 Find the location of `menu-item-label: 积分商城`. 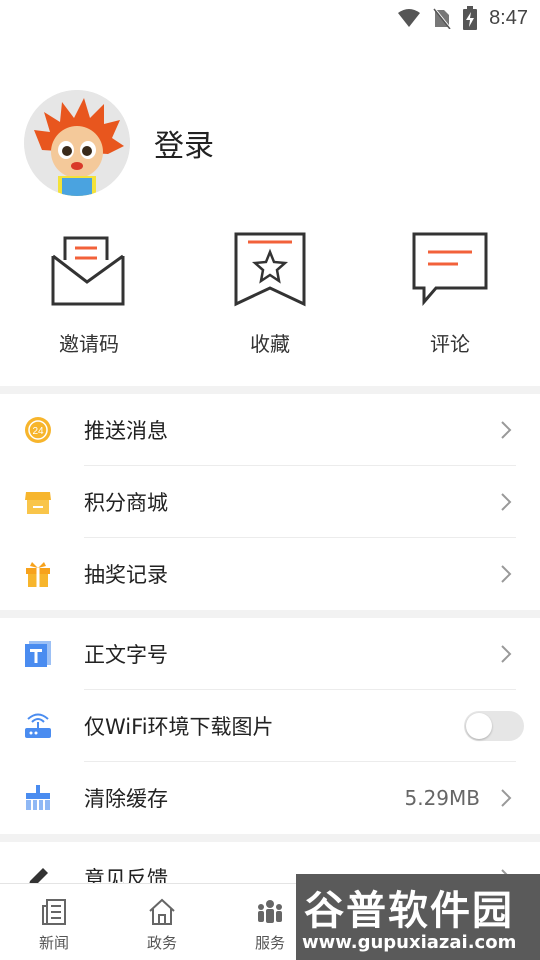

menu-item-label: 积分商城 is located at coordinates (126, 503).